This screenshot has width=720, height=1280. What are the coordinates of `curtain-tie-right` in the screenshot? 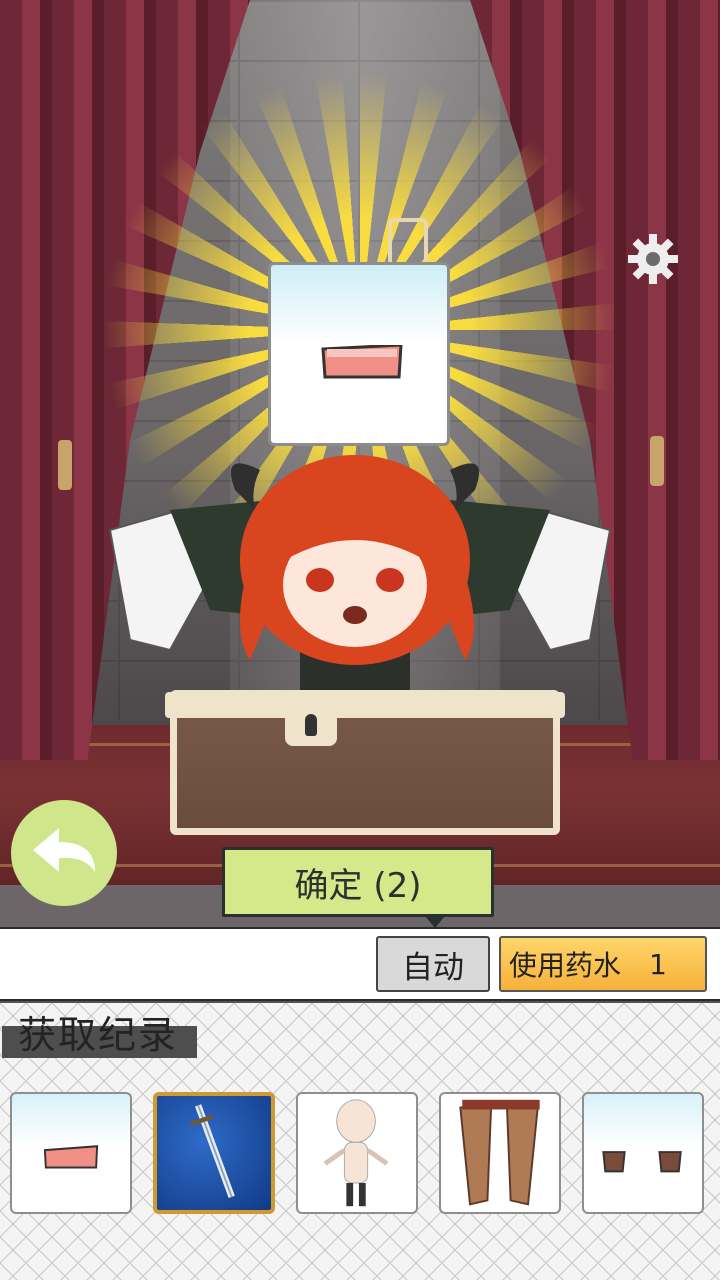 It's located at (657, 461).